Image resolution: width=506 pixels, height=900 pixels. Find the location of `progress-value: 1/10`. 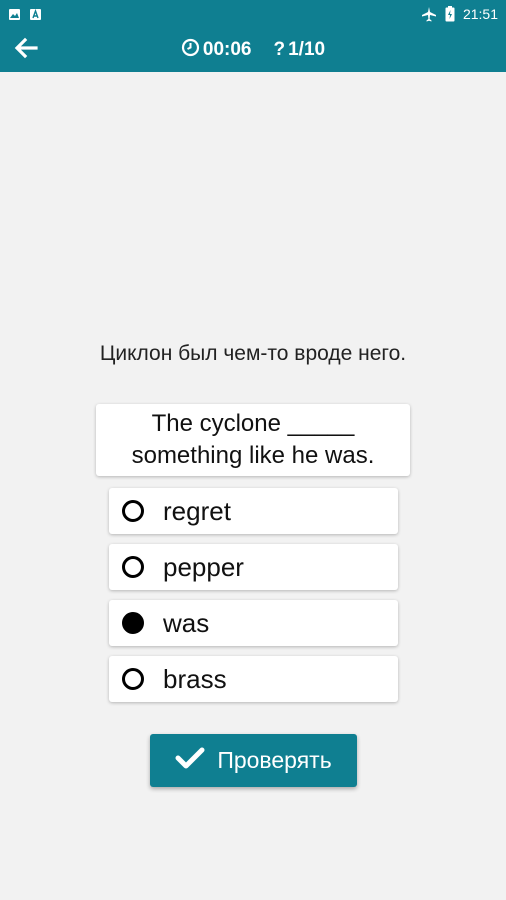

progress-value: 1/10 is located at coordinates (307, 49).